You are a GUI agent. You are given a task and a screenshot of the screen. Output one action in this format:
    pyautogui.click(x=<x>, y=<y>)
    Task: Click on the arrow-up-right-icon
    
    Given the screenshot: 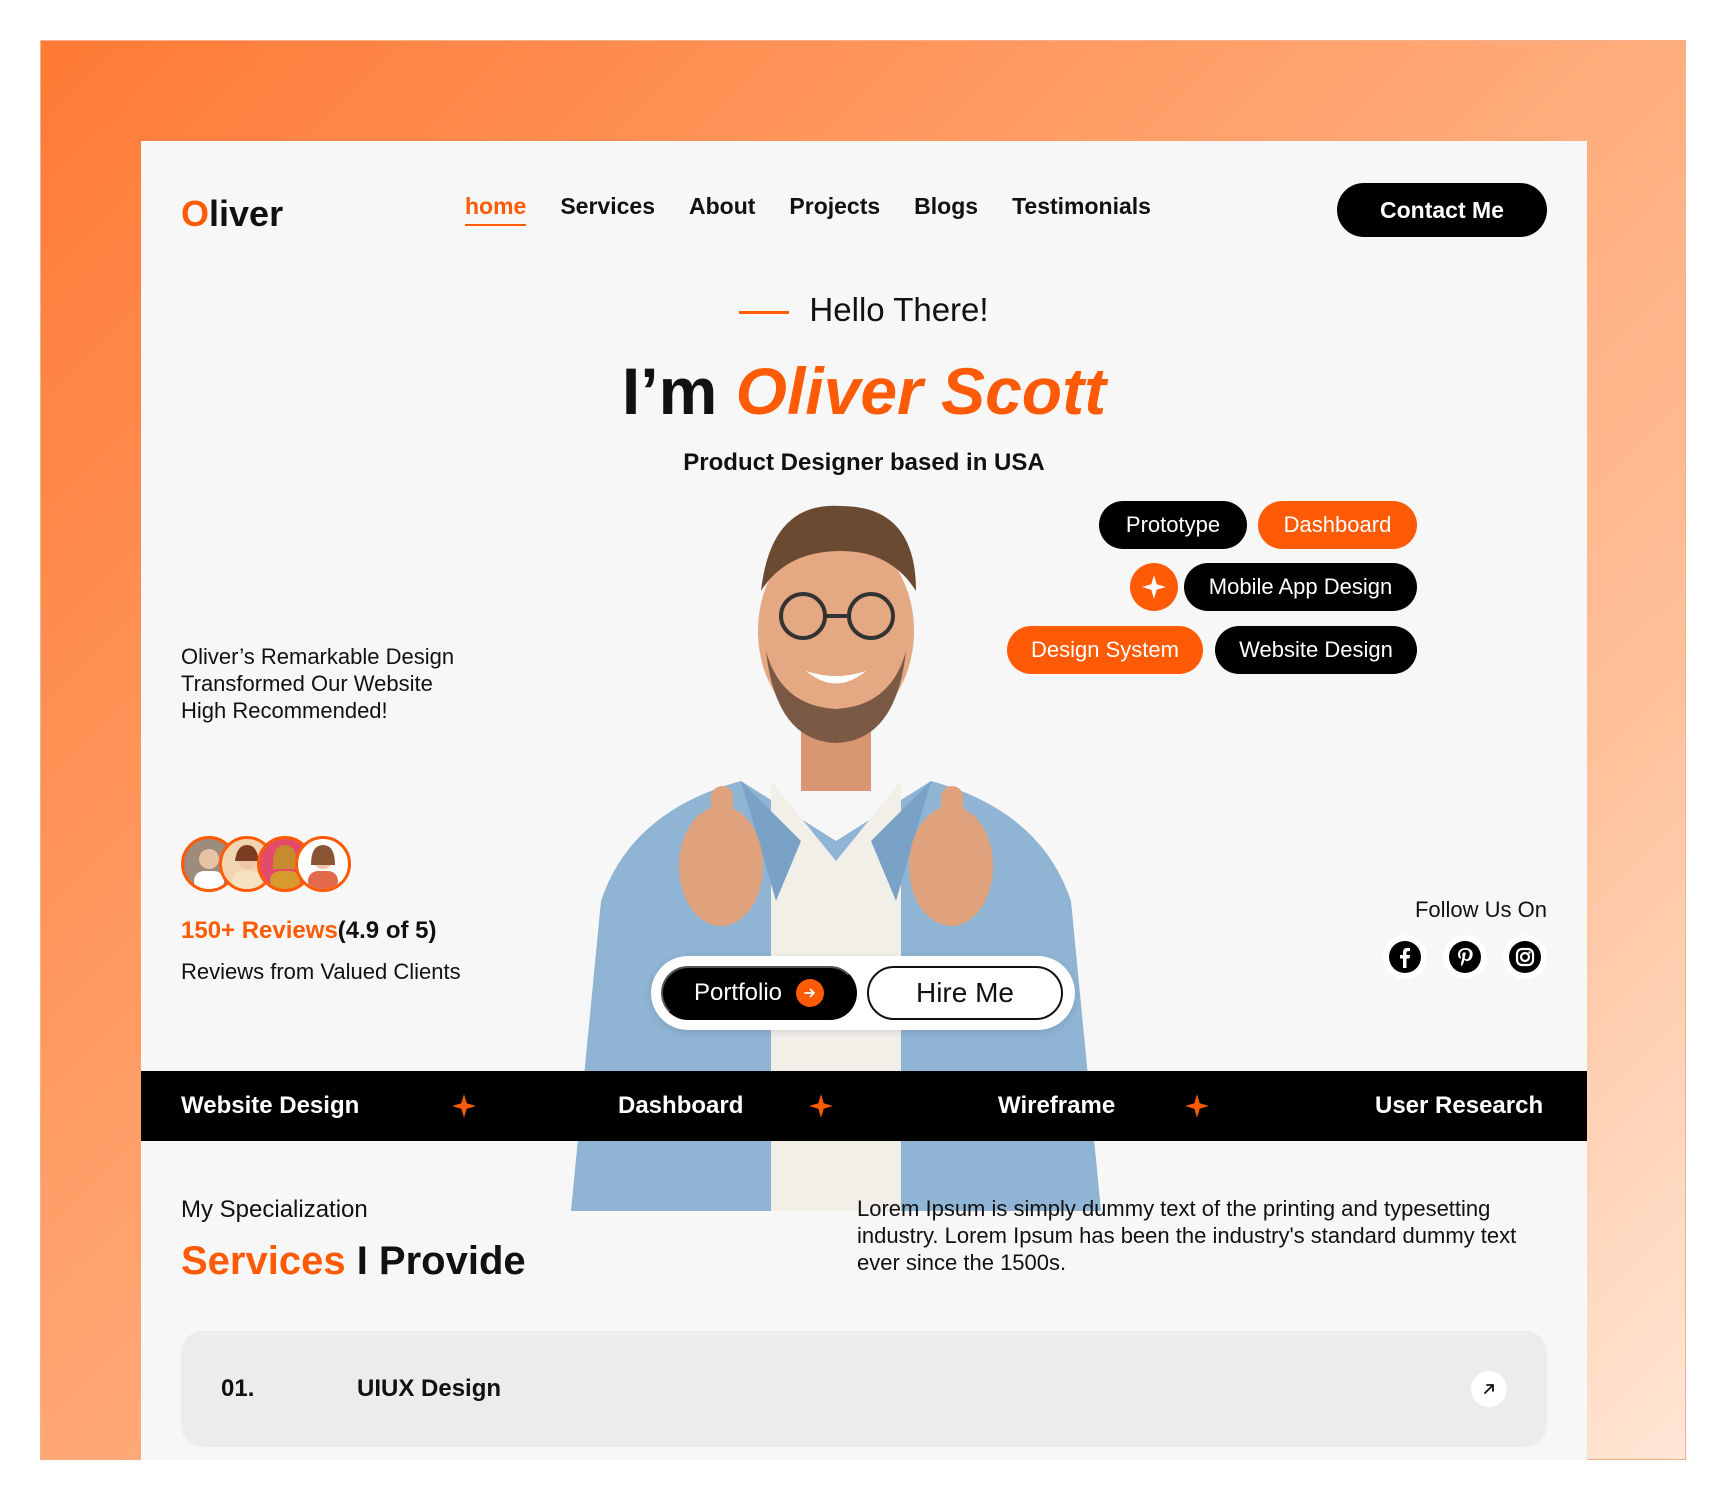 What is the action you would take?
    pyautogui.click(x=1489, y=1389)
    